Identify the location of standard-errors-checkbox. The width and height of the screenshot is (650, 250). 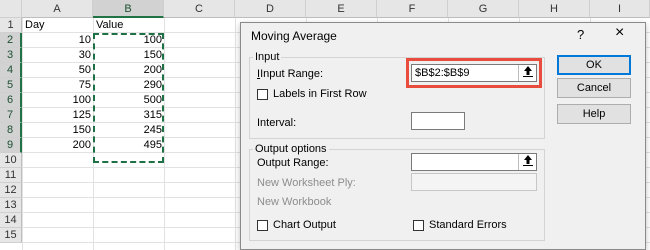
(418, 225).